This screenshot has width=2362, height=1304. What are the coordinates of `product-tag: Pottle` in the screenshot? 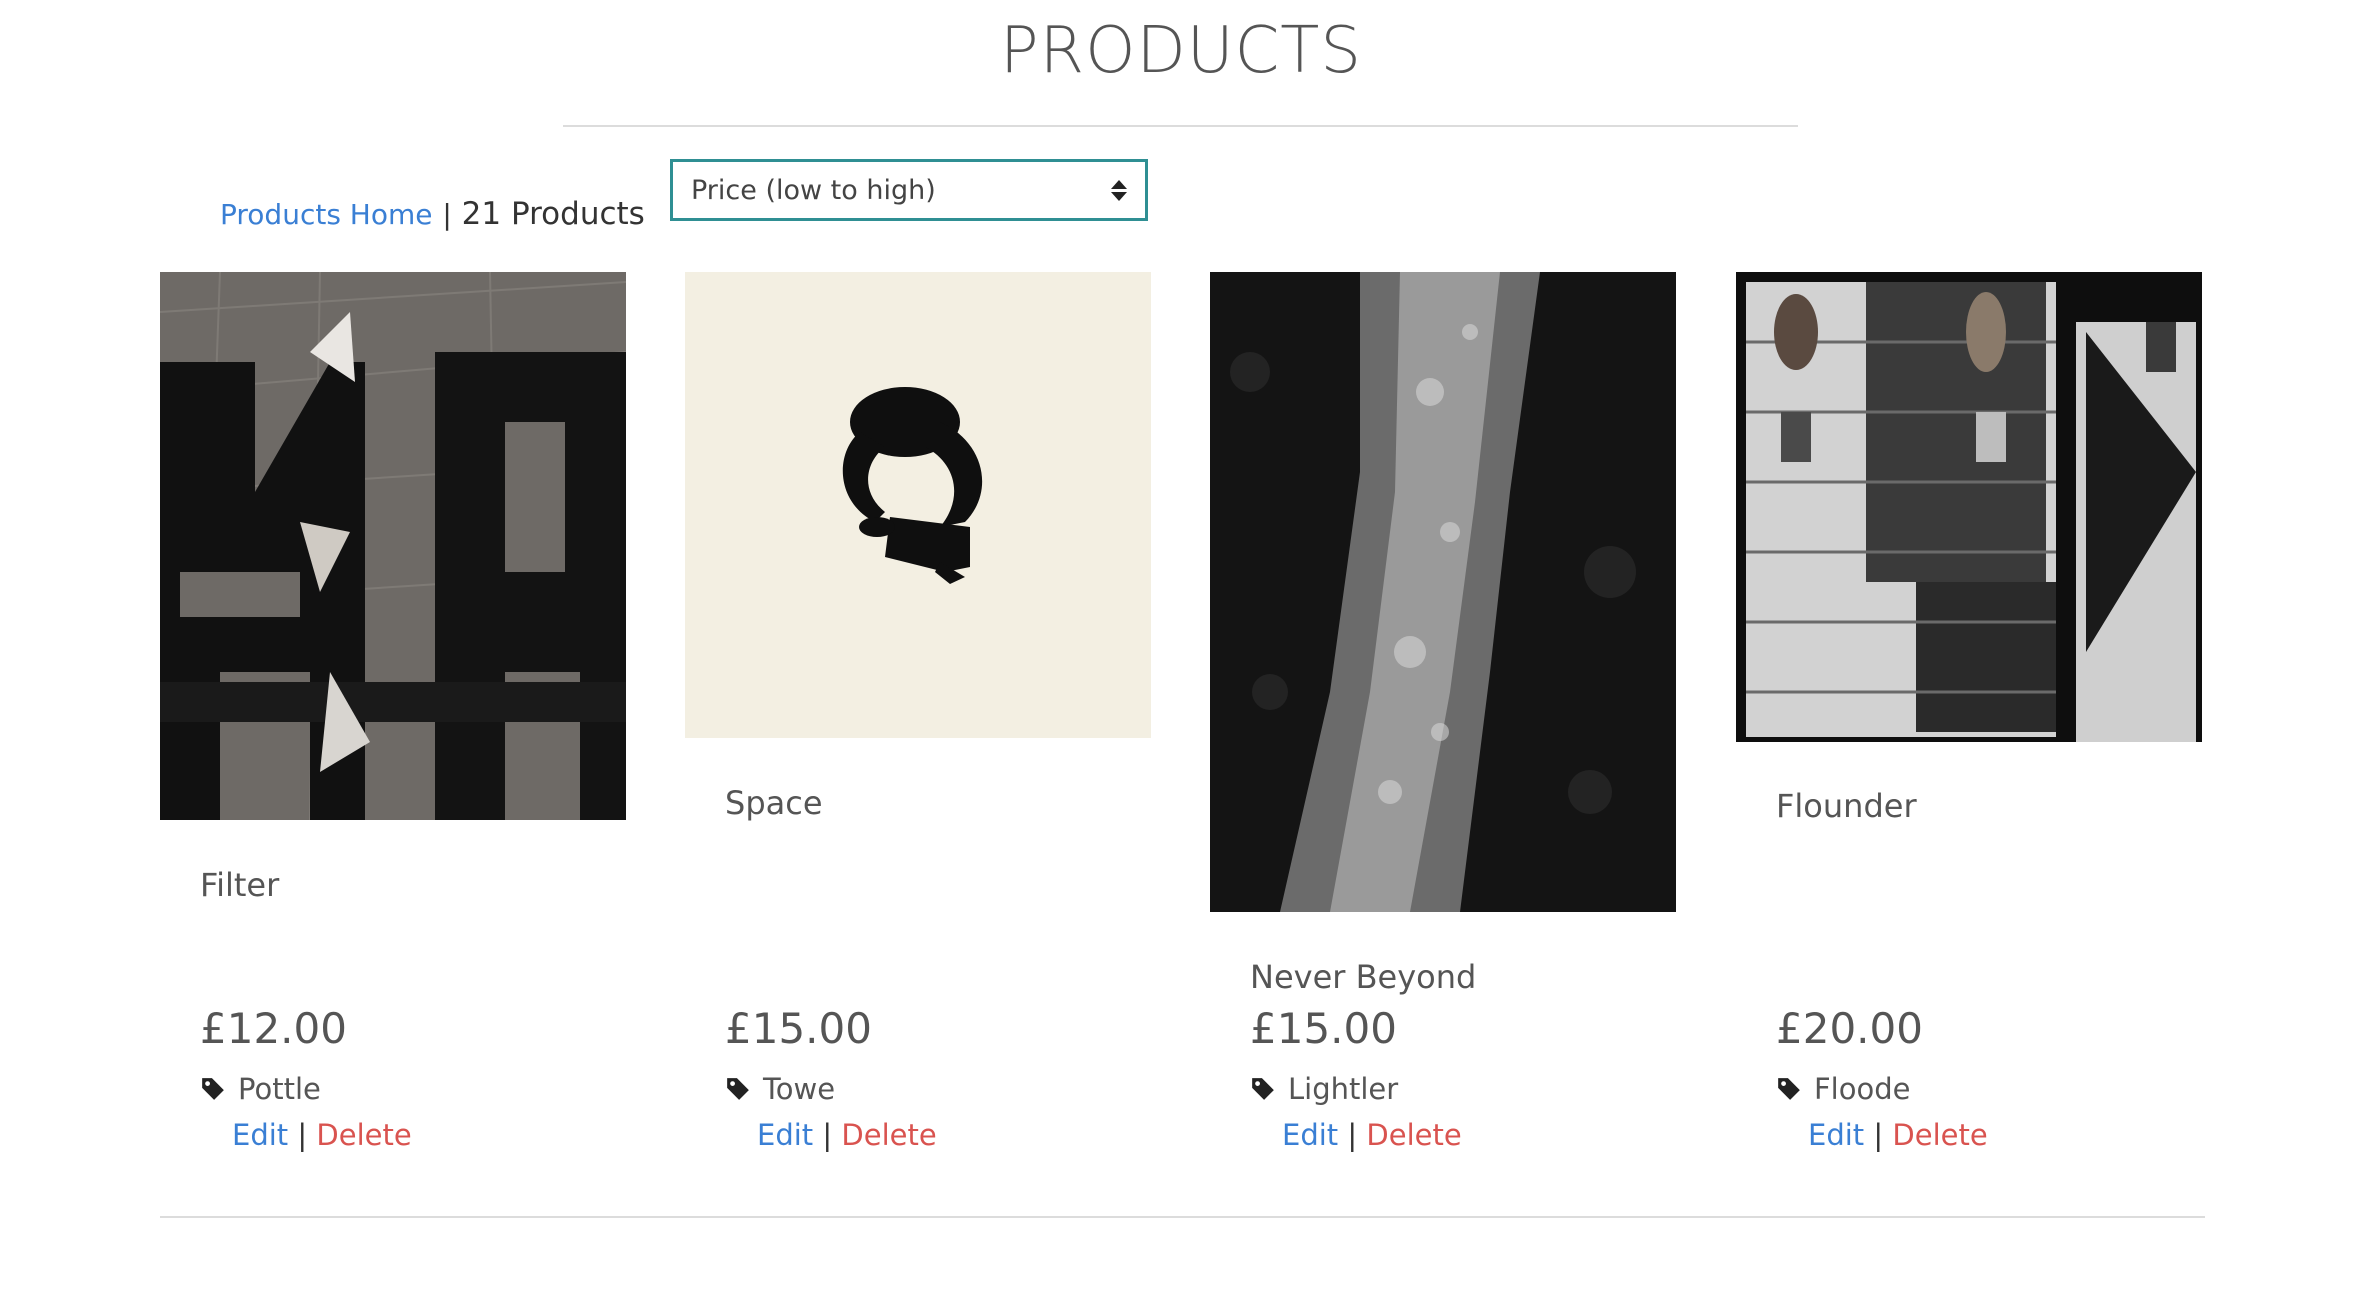 It's located at (260, 1089).